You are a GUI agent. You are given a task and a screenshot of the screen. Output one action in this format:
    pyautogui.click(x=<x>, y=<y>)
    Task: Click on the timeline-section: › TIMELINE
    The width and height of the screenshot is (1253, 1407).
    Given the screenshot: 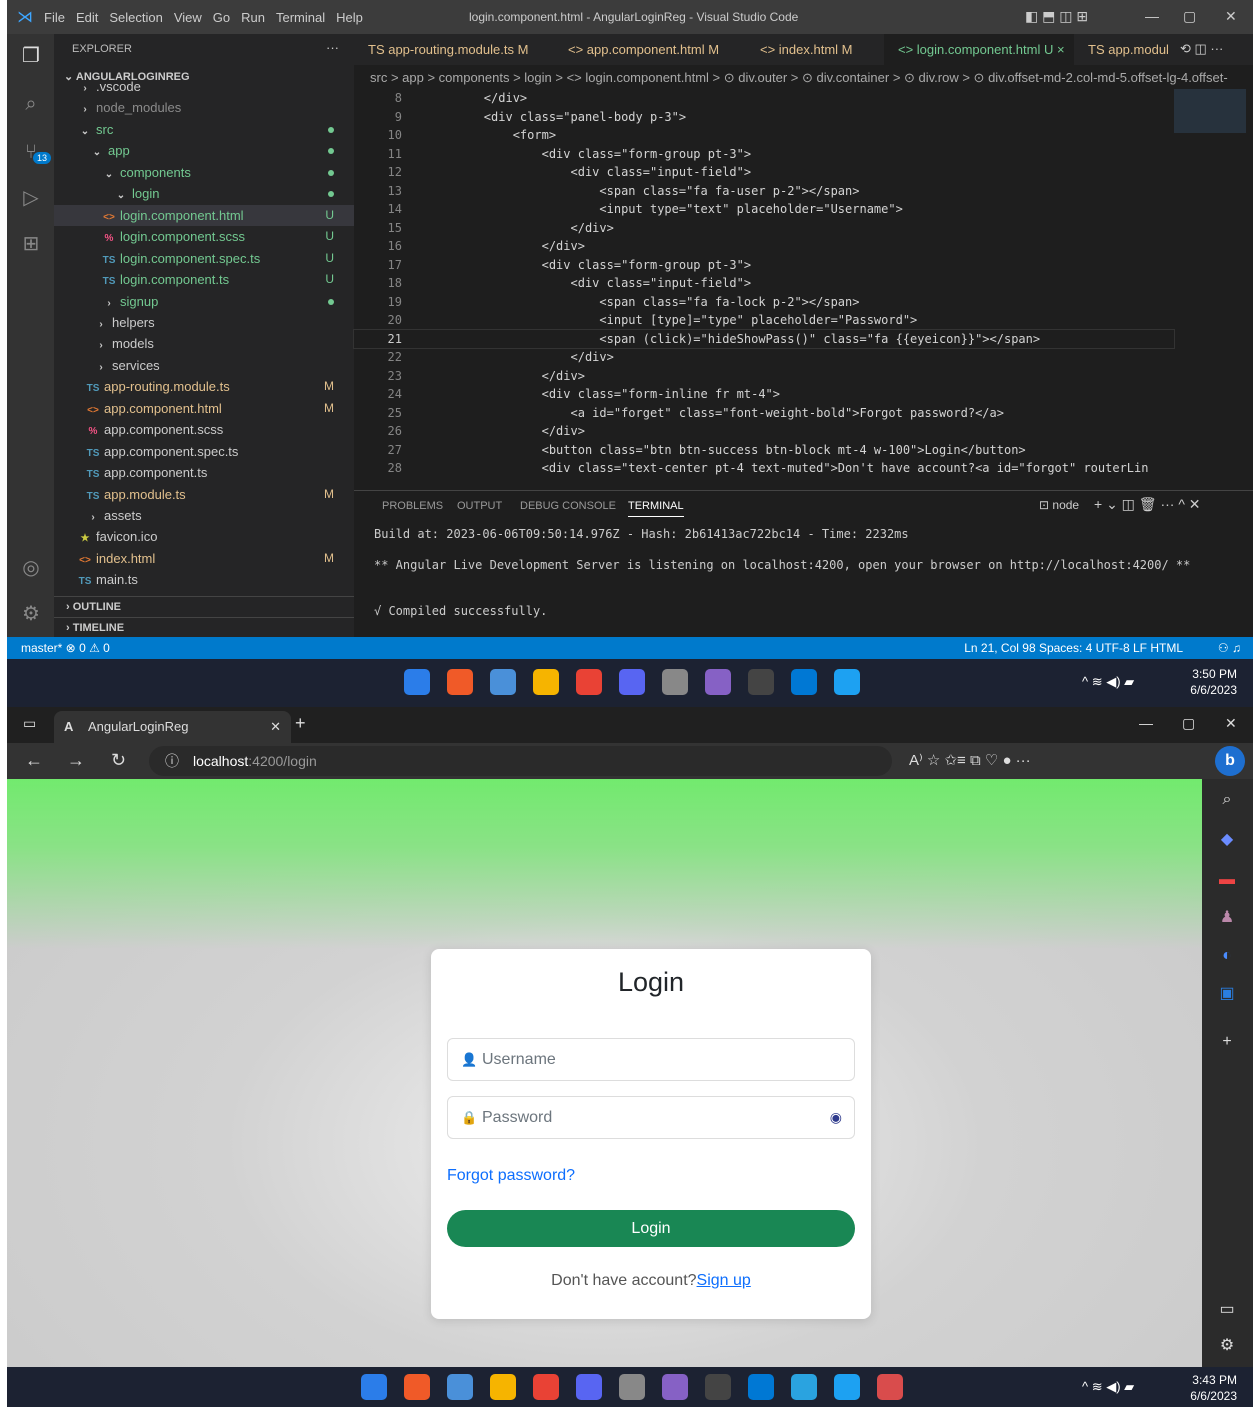 What is the action you would take?
    pyautogui.click(x=204, y=627)
    